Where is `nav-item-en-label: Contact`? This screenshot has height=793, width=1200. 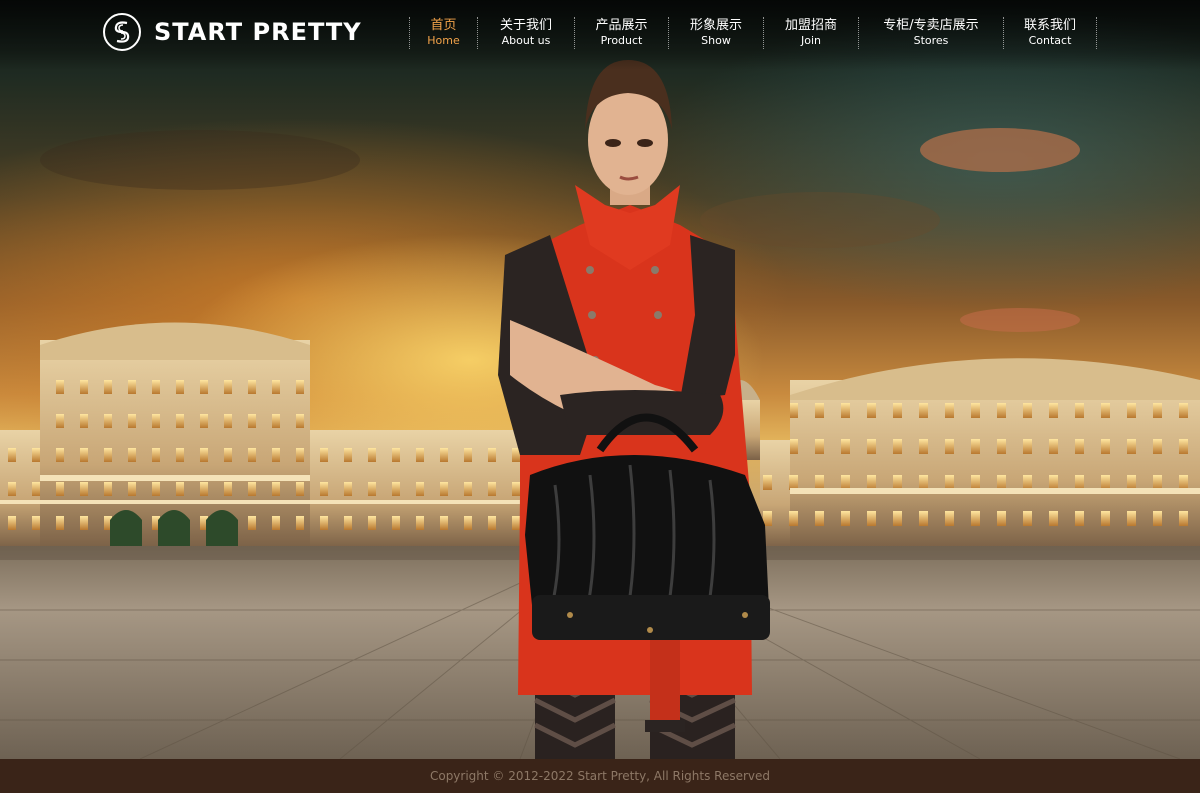
nav-item-en-label: Contact is located at coordinates (1050, 40).